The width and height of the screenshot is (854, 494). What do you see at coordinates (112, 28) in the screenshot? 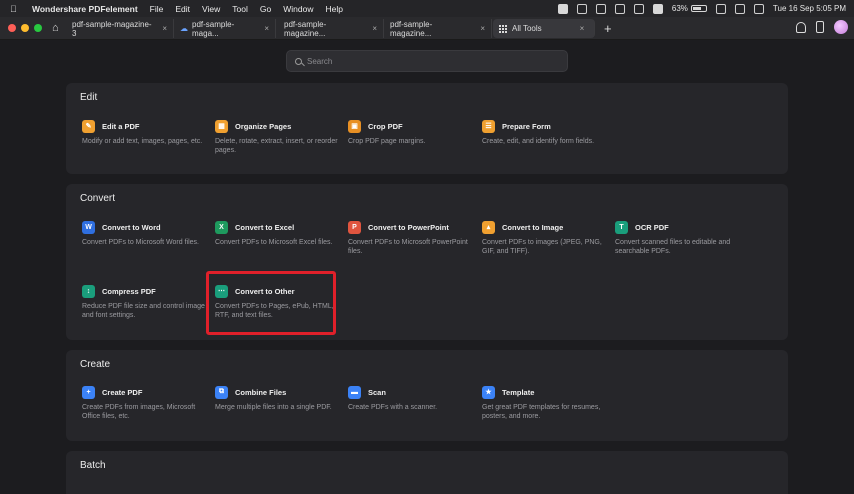
I see `tab-label: pdf-sample-magazine-3` at bounding box center [112, 28].